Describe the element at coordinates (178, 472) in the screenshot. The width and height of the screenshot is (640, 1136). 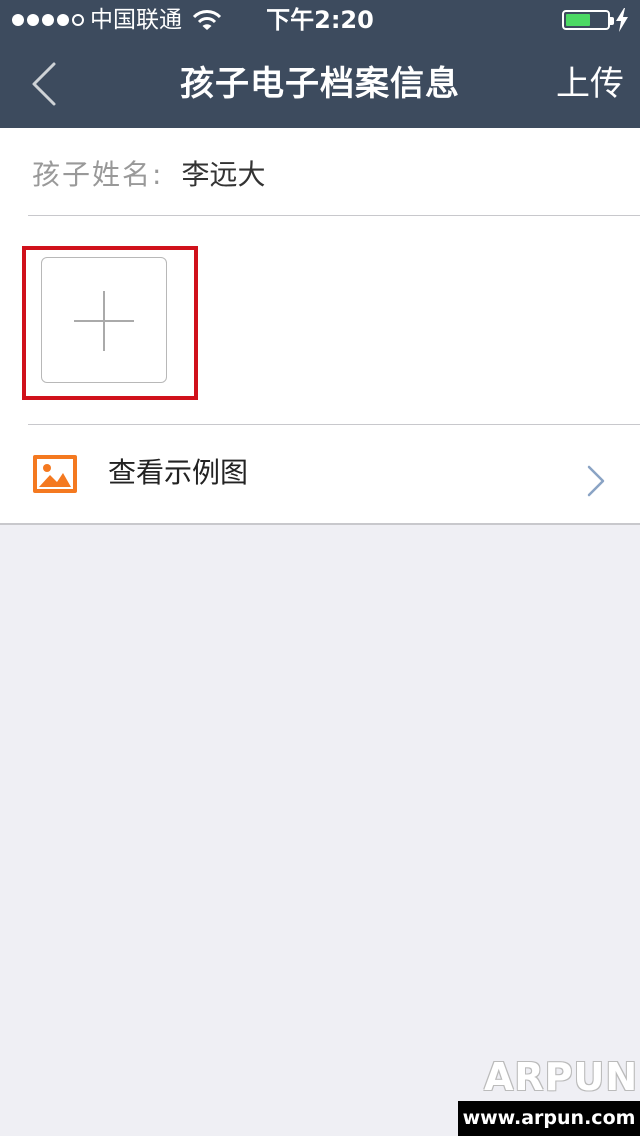
I see `view-example-label: 查看示例图` at that location.